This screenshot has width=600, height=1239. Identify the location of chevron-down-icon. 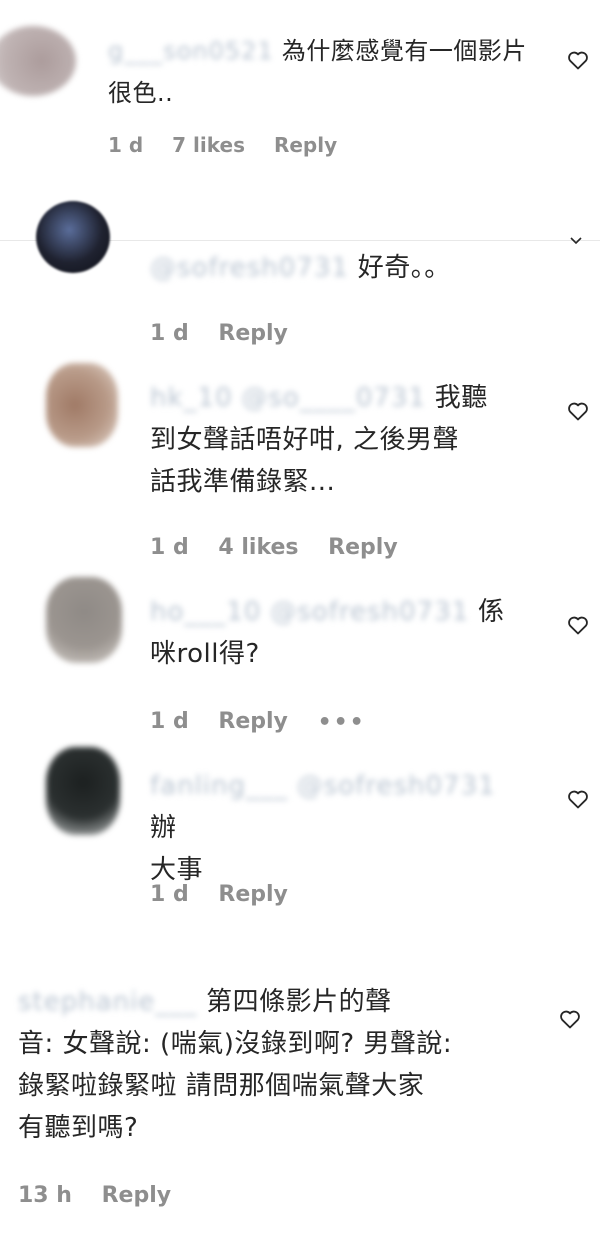
(576, 241).